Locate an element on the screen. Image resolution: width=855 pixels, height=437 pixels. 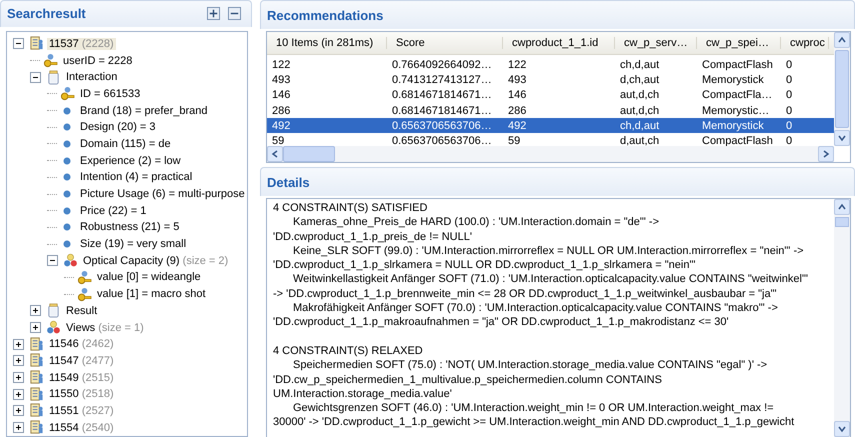
tree-item: ID = 661533 is located at coordinates (110, 94).